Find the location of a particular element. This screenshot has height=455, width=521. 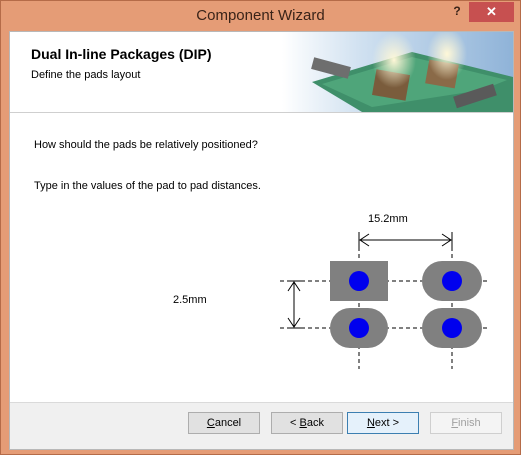

wizard-footer: Cancel < Back Next > Finish is located at coordinates (261, 425).